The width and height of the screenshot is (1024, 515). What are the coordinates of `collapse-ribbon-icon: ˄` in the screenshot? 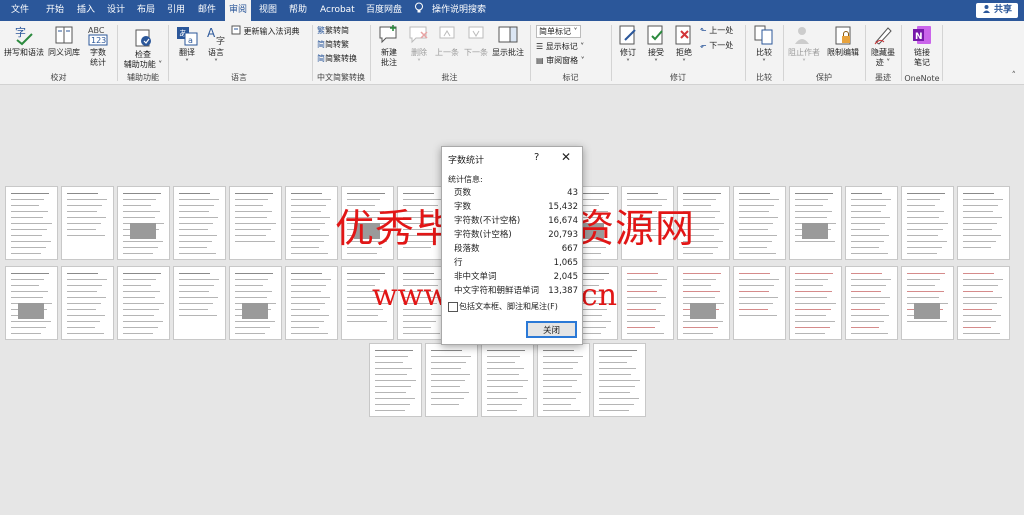 It's located at (1014, 76).